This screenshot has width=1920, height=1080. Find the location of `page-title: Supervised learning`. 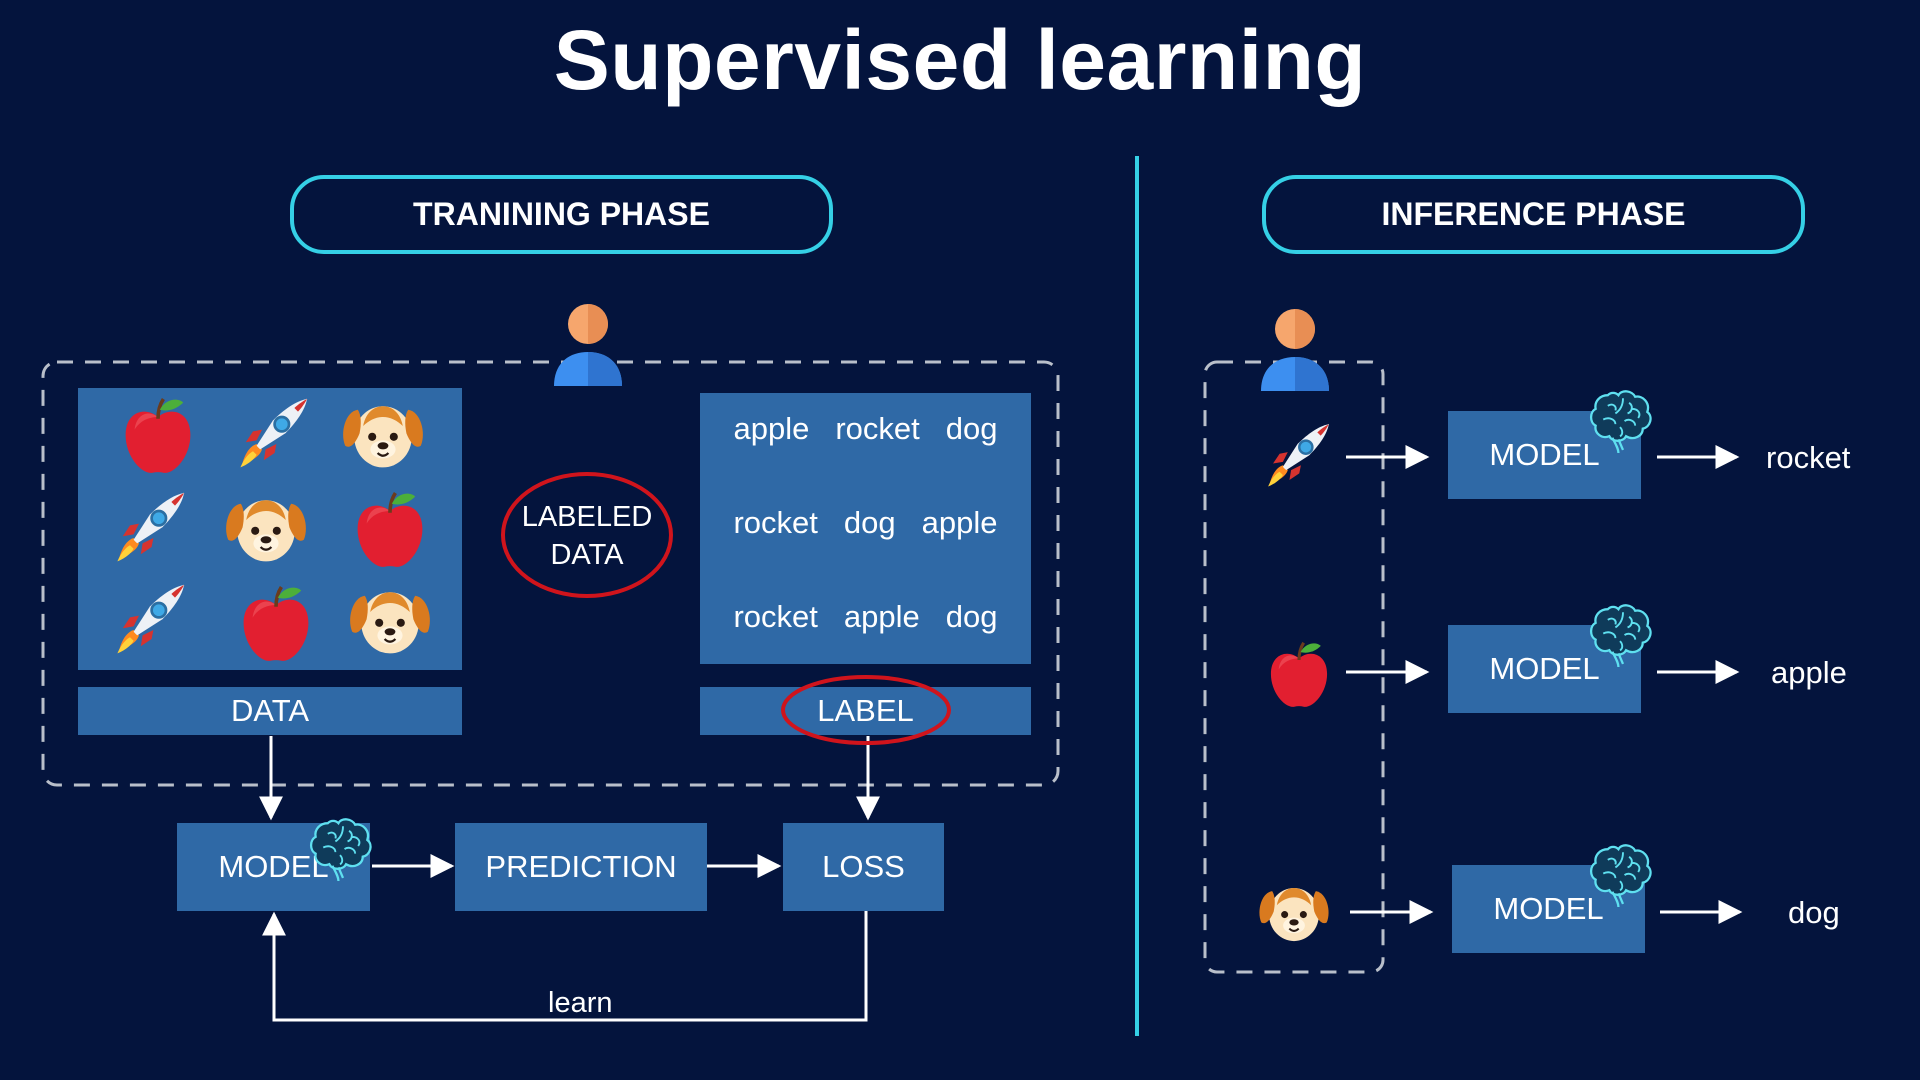

page-title: Supervised learning is located at coordinates (960, 60).